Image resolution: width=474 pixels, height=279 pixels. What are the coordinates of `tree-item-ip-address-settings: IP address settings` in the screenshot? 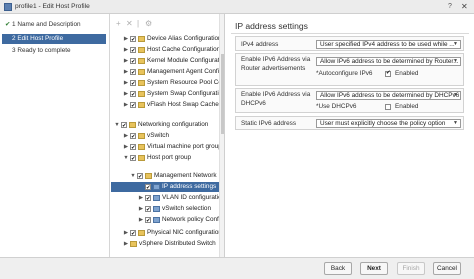 It's located at (167, 187).